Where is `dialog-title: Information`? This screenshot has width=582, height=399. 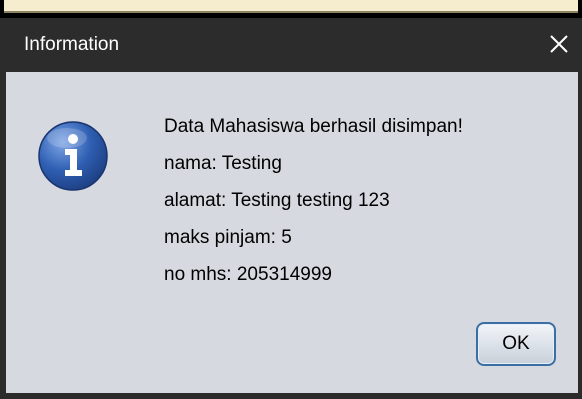
dialog-title: Information is located at coordinates (72, 44).